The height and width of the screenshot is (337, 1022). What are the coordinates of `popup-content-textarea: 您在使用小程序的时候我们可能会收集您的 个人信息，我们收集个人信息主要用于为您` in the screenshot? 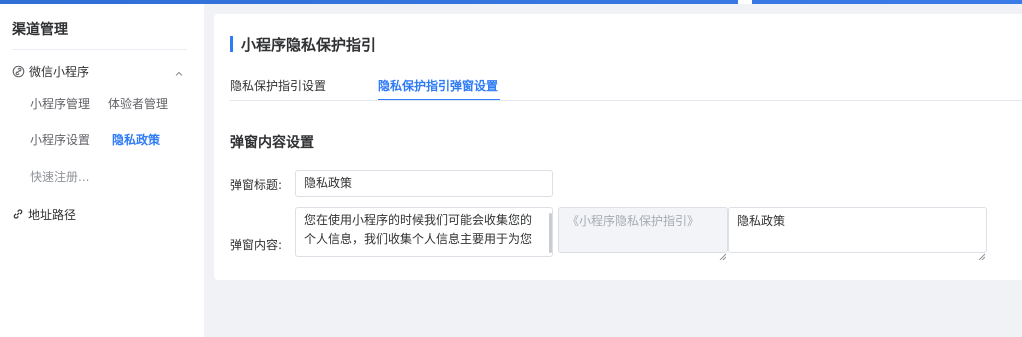 It's located at (424, 232).